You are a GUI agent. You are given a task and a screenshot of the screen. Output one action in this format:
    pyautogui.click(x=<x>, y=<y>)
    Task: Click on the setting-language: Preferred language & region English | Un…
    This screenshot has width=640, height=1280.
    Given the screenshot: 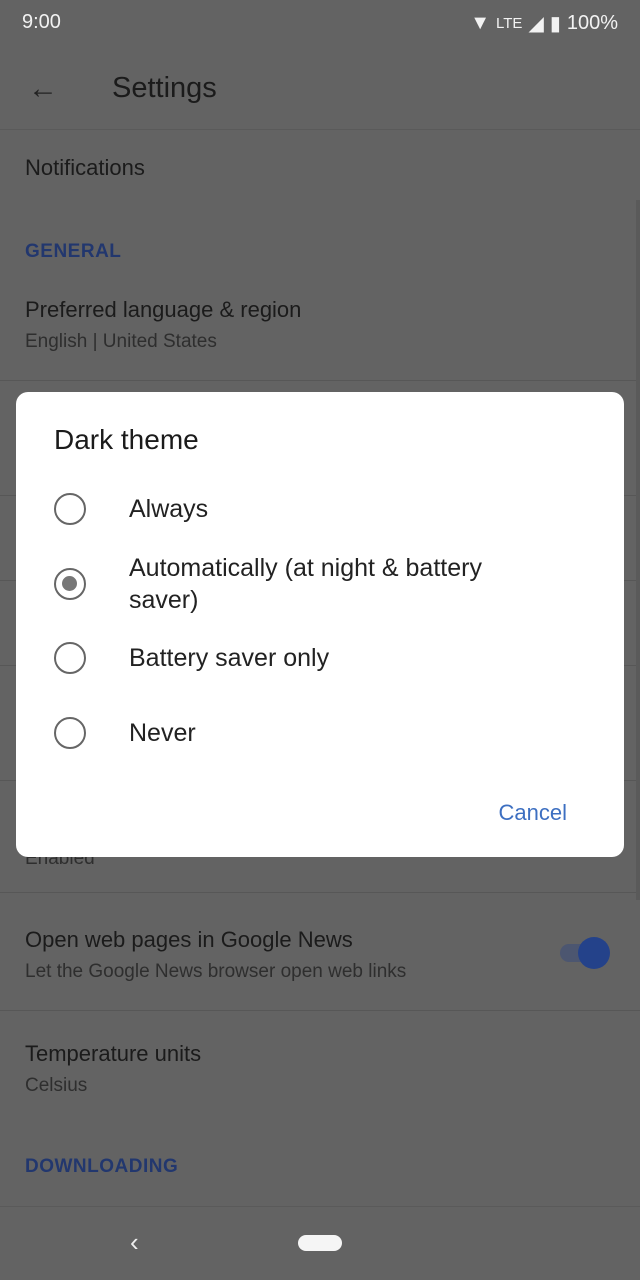 What is the action you would take?
    pyautogui.click(x=163, y=325)
    